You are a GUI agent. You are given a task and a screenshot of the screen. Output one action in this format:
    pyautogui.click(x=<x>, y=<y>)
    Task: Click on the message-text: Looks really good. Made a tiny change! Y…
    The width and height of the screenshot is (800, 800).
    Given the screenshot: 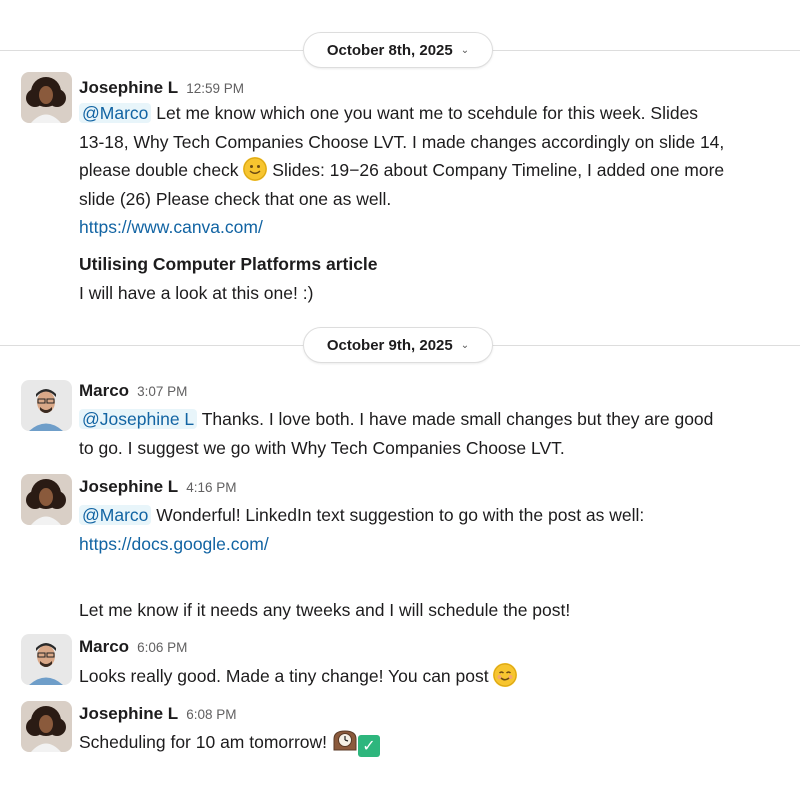 What is the action you would take?
    pyautogui.click(x=429, y=676)
    